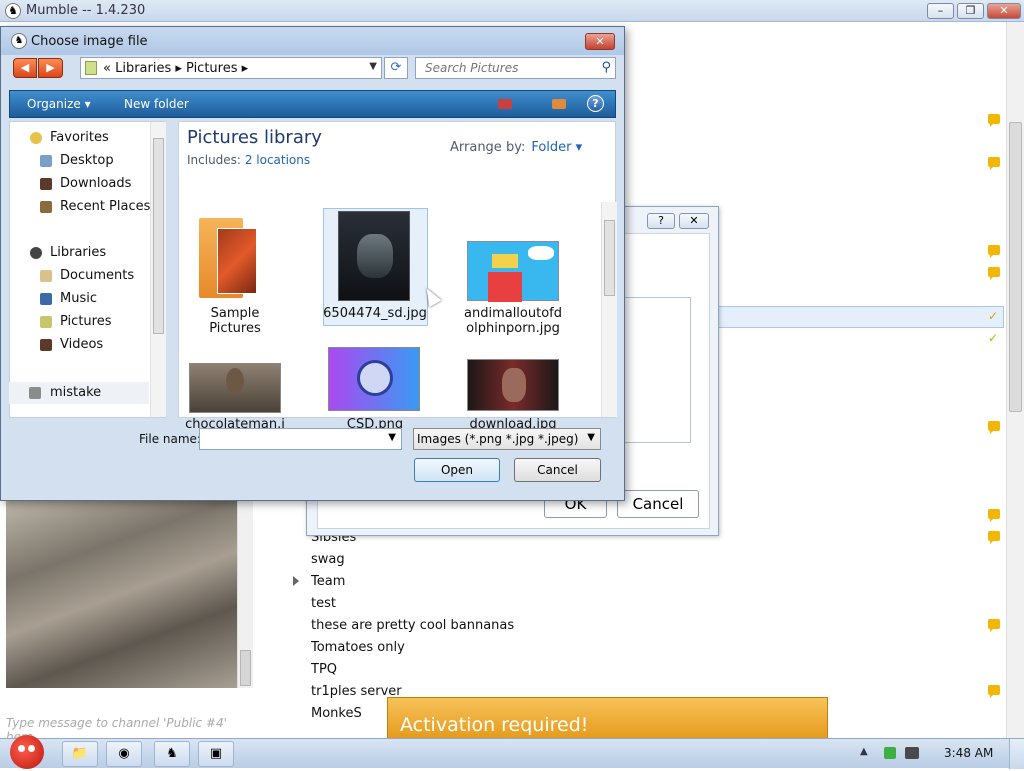 The image size is (1024, 771). I want to click on channel-scrollbar, so click(1015, 380).